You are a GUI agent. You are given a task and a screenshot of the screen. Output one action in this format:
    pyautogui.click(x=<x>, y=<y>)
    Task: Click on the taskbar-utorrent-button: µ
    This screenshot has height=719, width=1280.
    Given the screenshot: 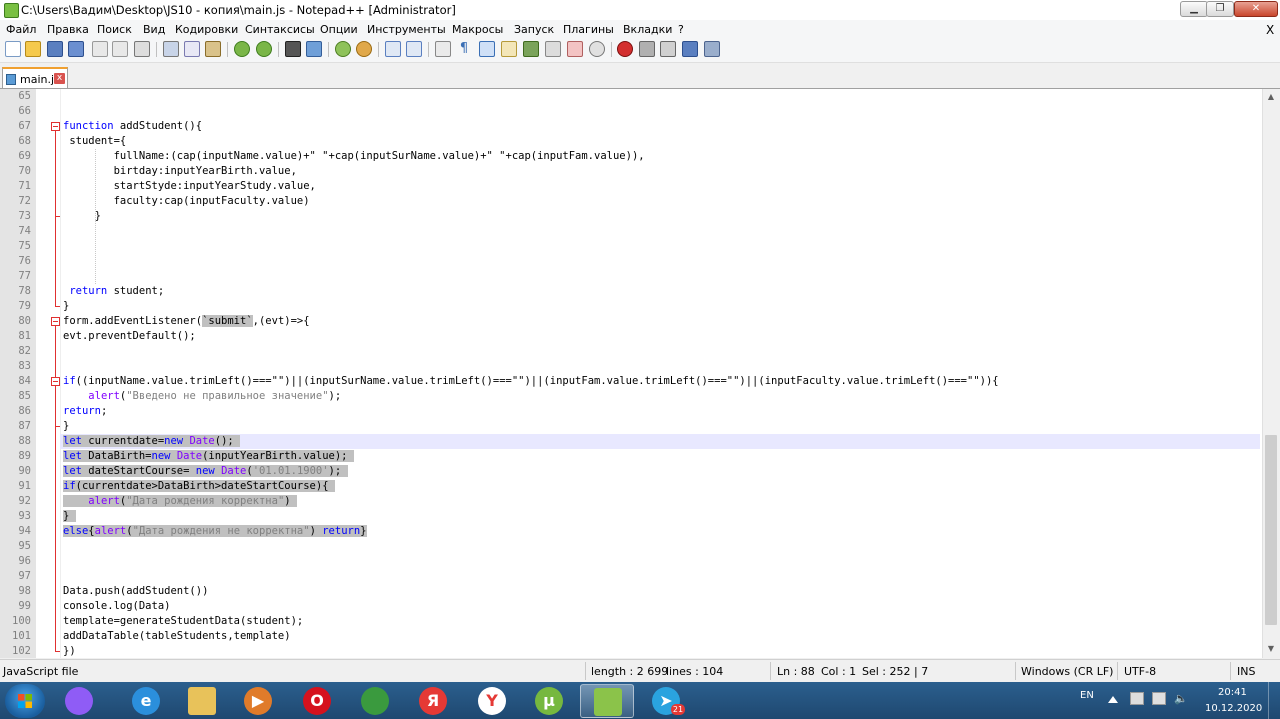 What is the action you would take?
    pyautogui.click(x=549, y=701)
    